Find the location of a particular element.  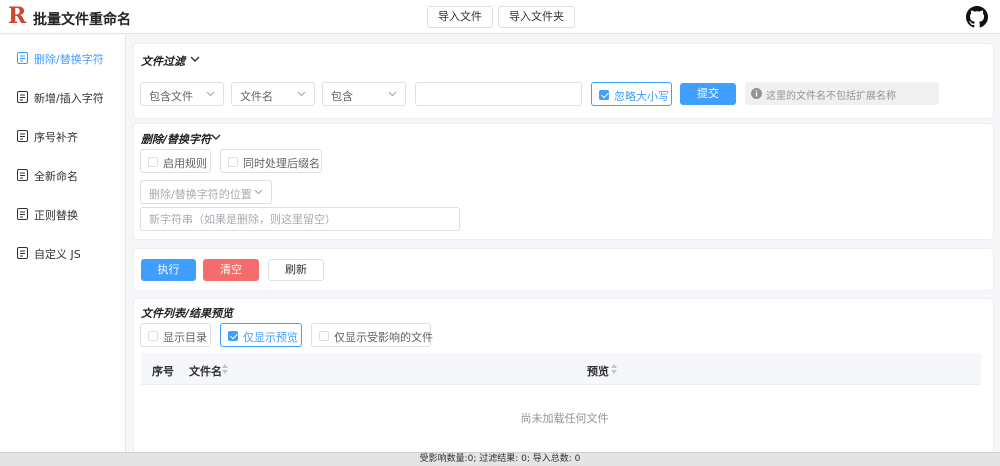

column-filename: 文件名 is located at coordinates (205, 371).